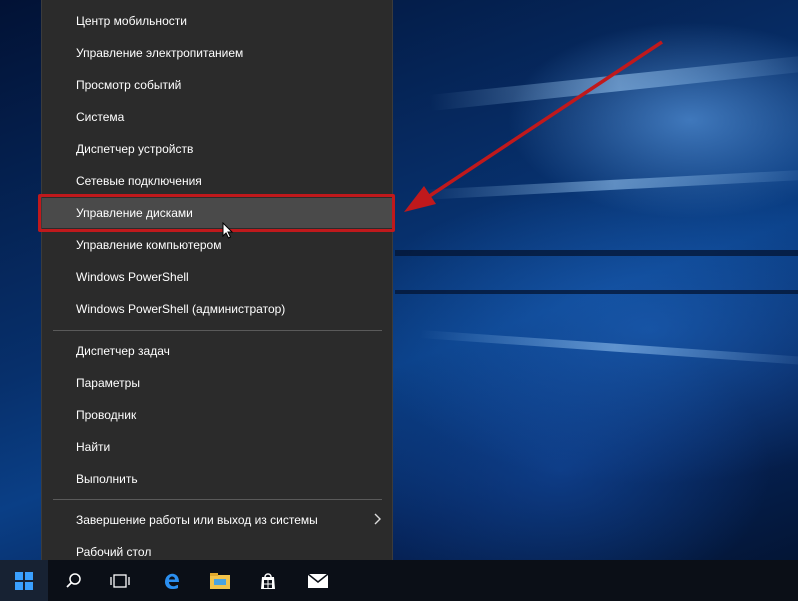 This screenshot has width=798, height=601. What do you see at coordinates (160, 53) in the screenshot?
I see `menu-item-label: Управление электропитанием` at bounding box center [160, 53].